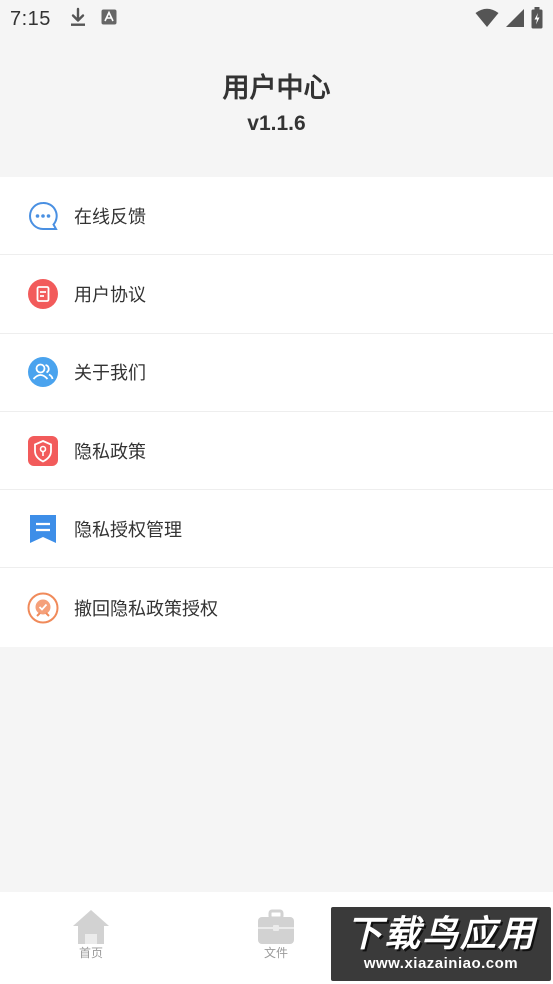  I want to click on menu-item-privacy-authorization: 隐私授权管理, so click(276, 529).